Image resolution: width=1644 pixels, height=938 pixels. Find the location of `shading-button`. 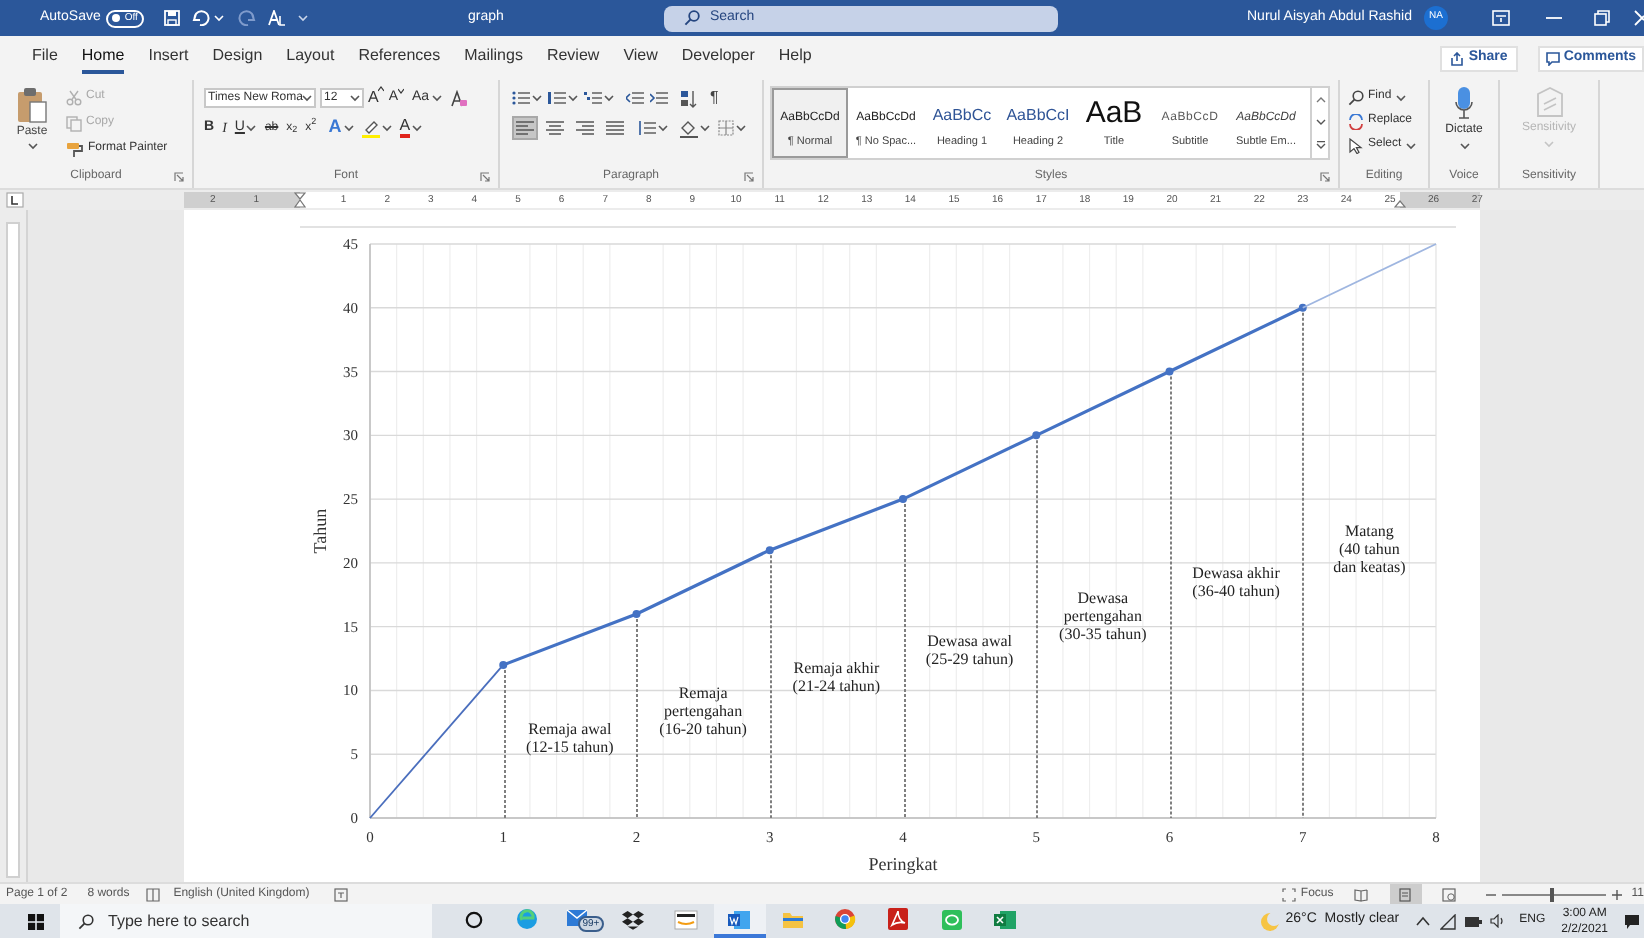

shading-button is located at coordinates (695, 128).